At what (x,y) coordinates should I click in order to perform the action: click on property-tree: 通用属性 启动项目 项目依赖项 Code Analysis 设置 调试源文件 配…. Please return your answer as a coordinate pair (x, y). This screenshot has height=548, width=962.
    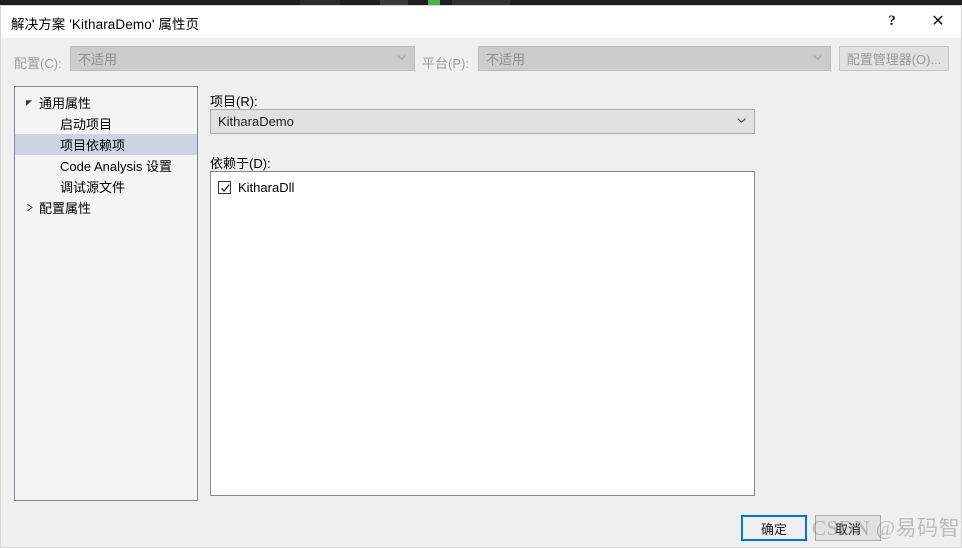
    Looking at the image, I should click on (106, 152).